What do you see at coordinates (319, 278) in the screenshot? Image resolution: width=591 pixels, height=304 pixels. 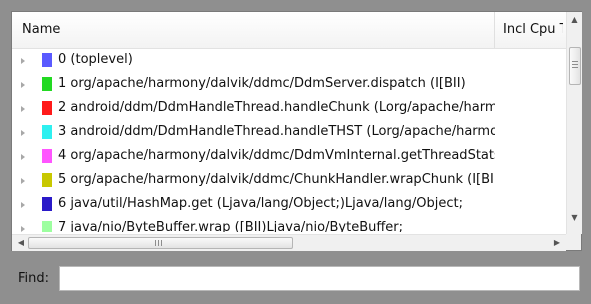 I see `find-input` at bounding box center [319, 278].